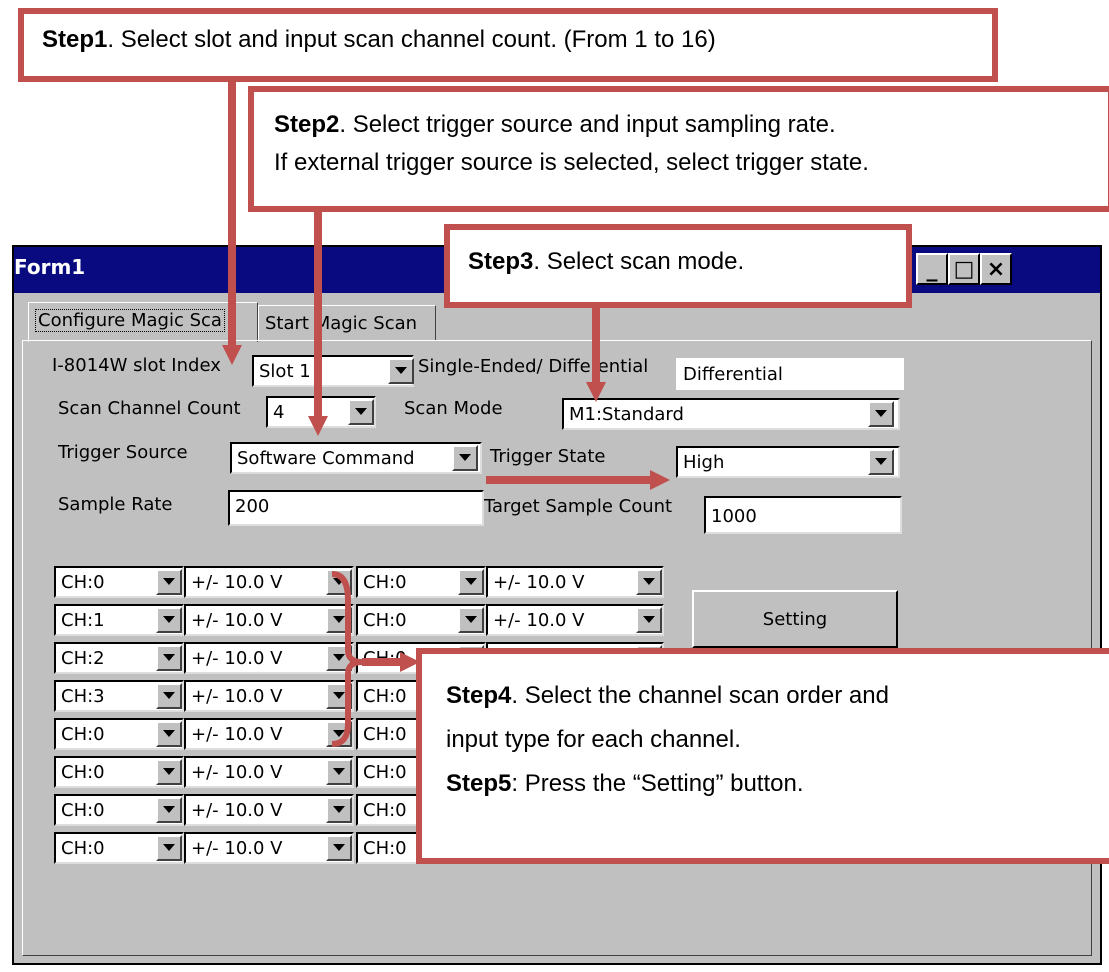 This screenshot has height=972, width=1109. I want to click on trigger-state-select: High, so click(788, 462).